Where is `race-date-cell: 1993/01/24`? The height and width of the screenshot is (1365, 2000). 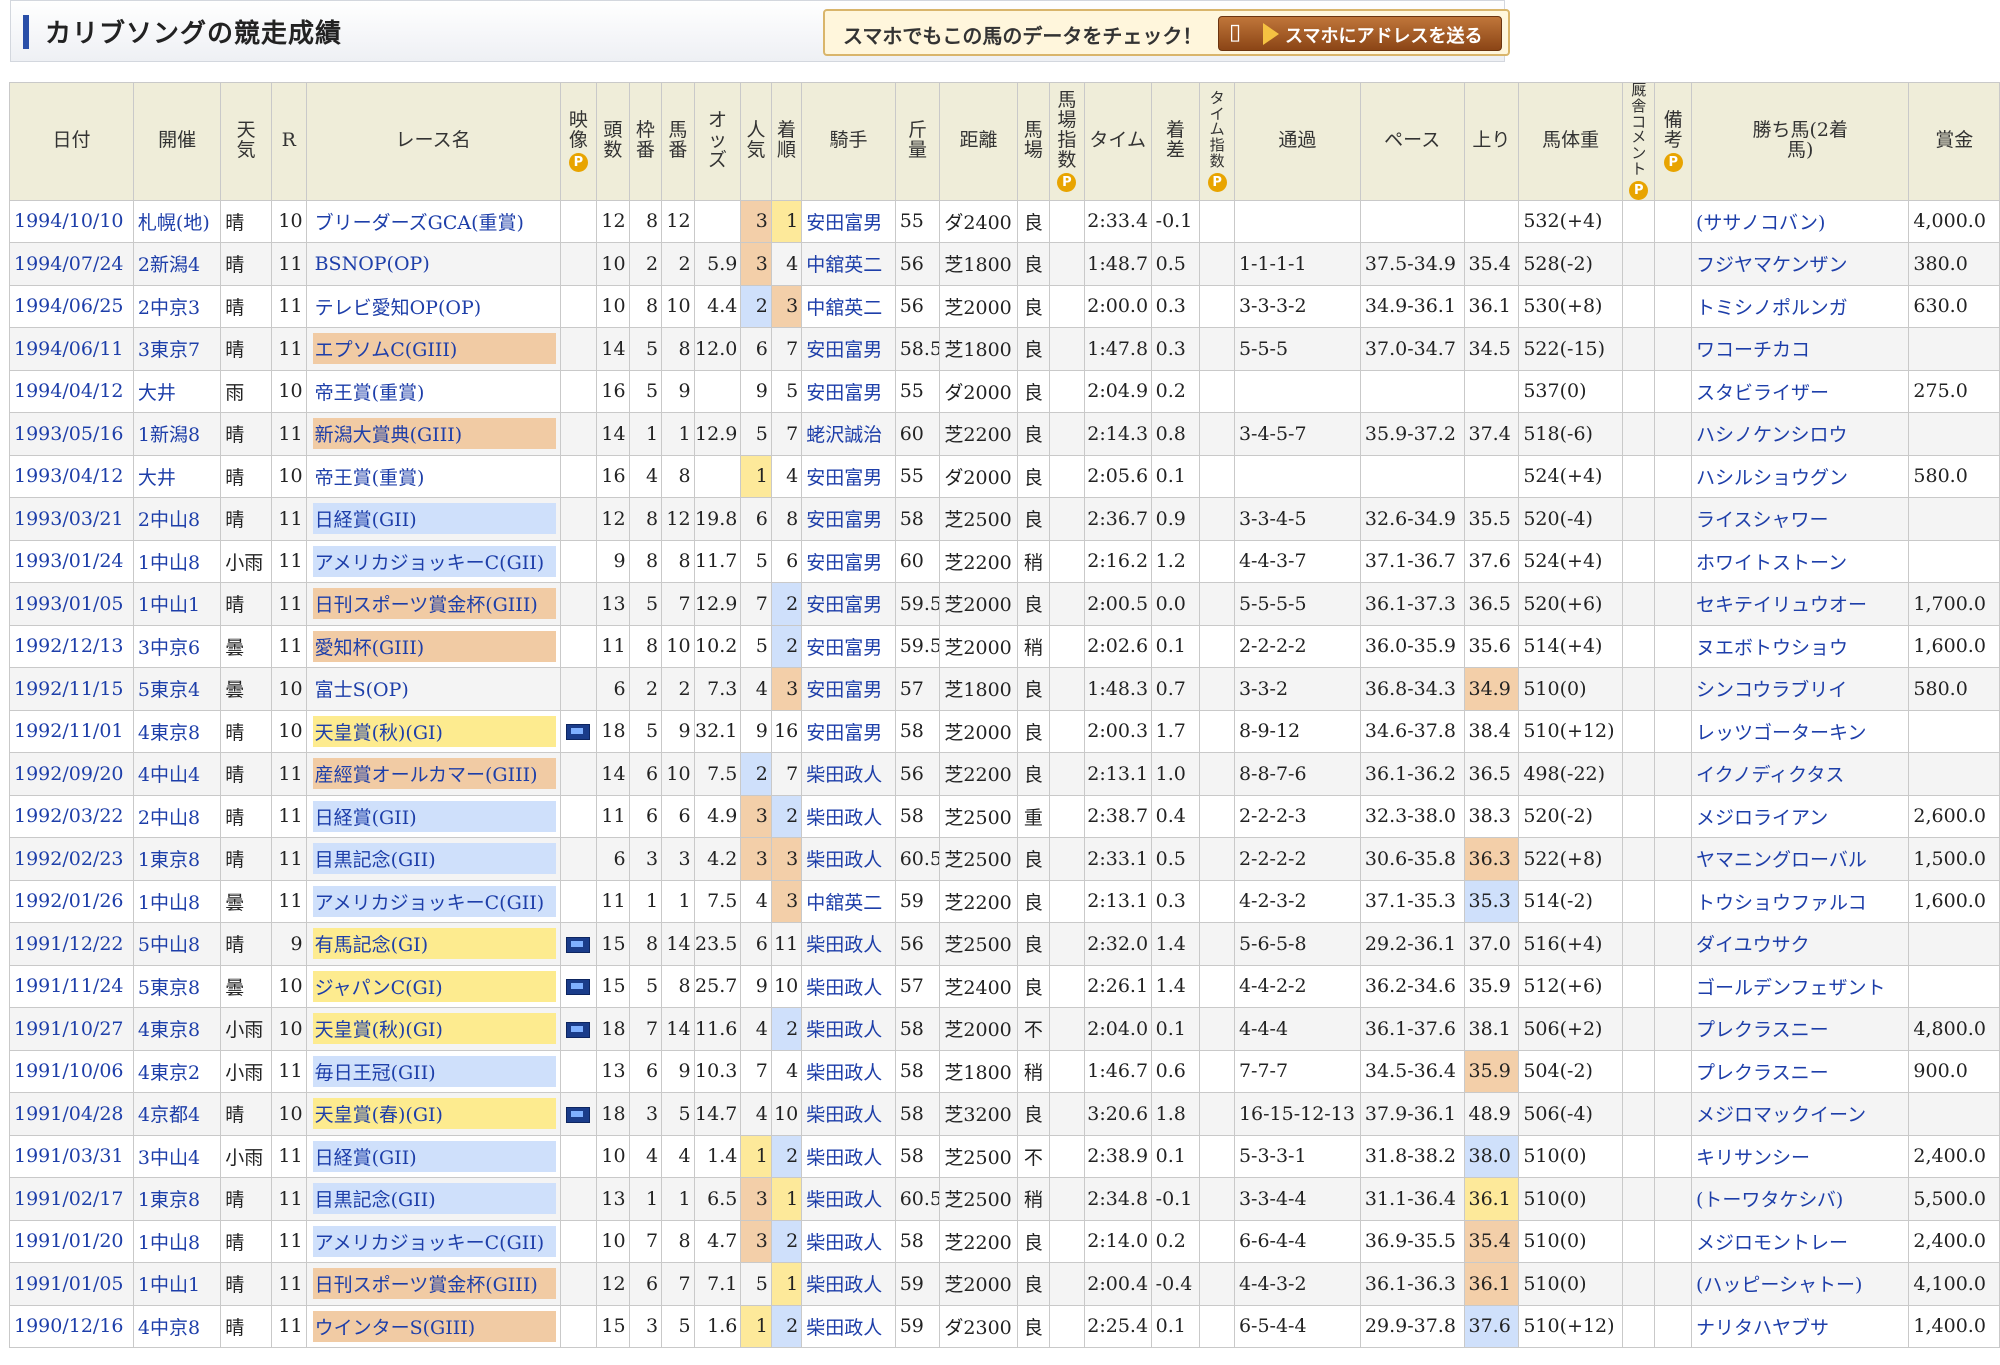
race-date-cell: 1993/01/24 is located at coordinates (71, 561).